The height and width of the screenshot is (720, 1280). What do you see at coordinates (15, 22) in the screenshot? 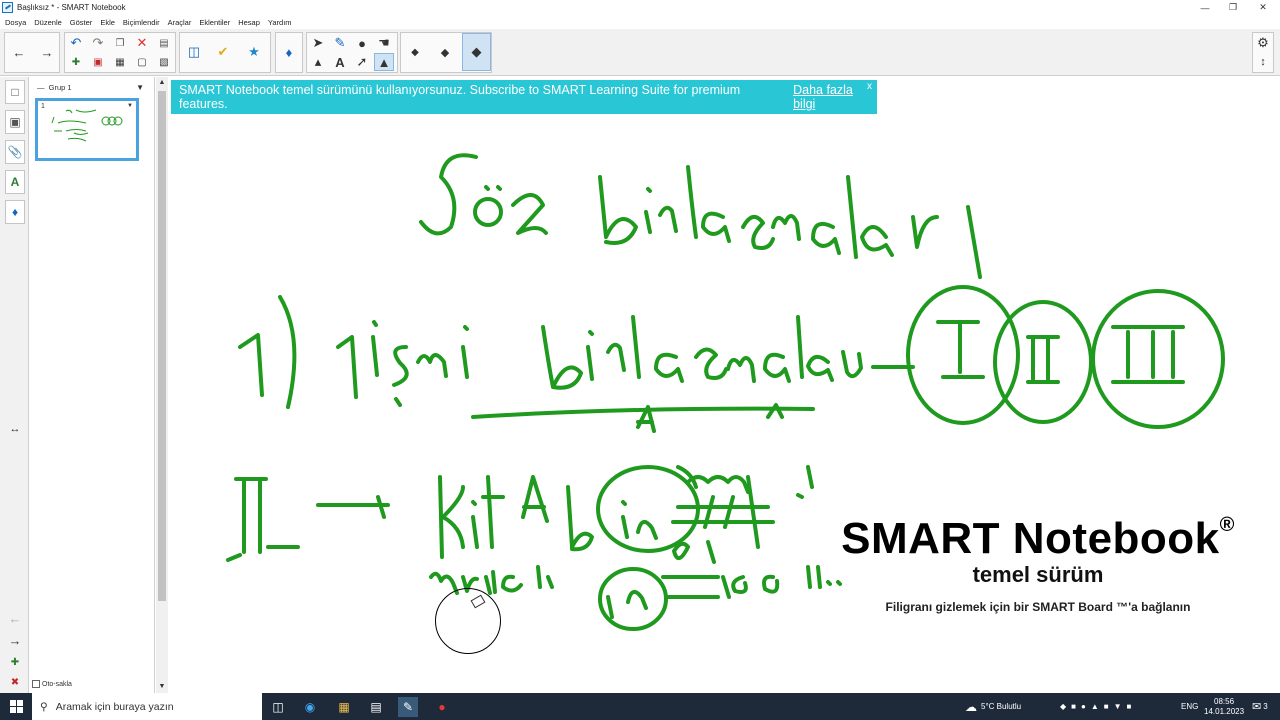
I see `menu-file: Dosya` at bounding box center [15, 22].